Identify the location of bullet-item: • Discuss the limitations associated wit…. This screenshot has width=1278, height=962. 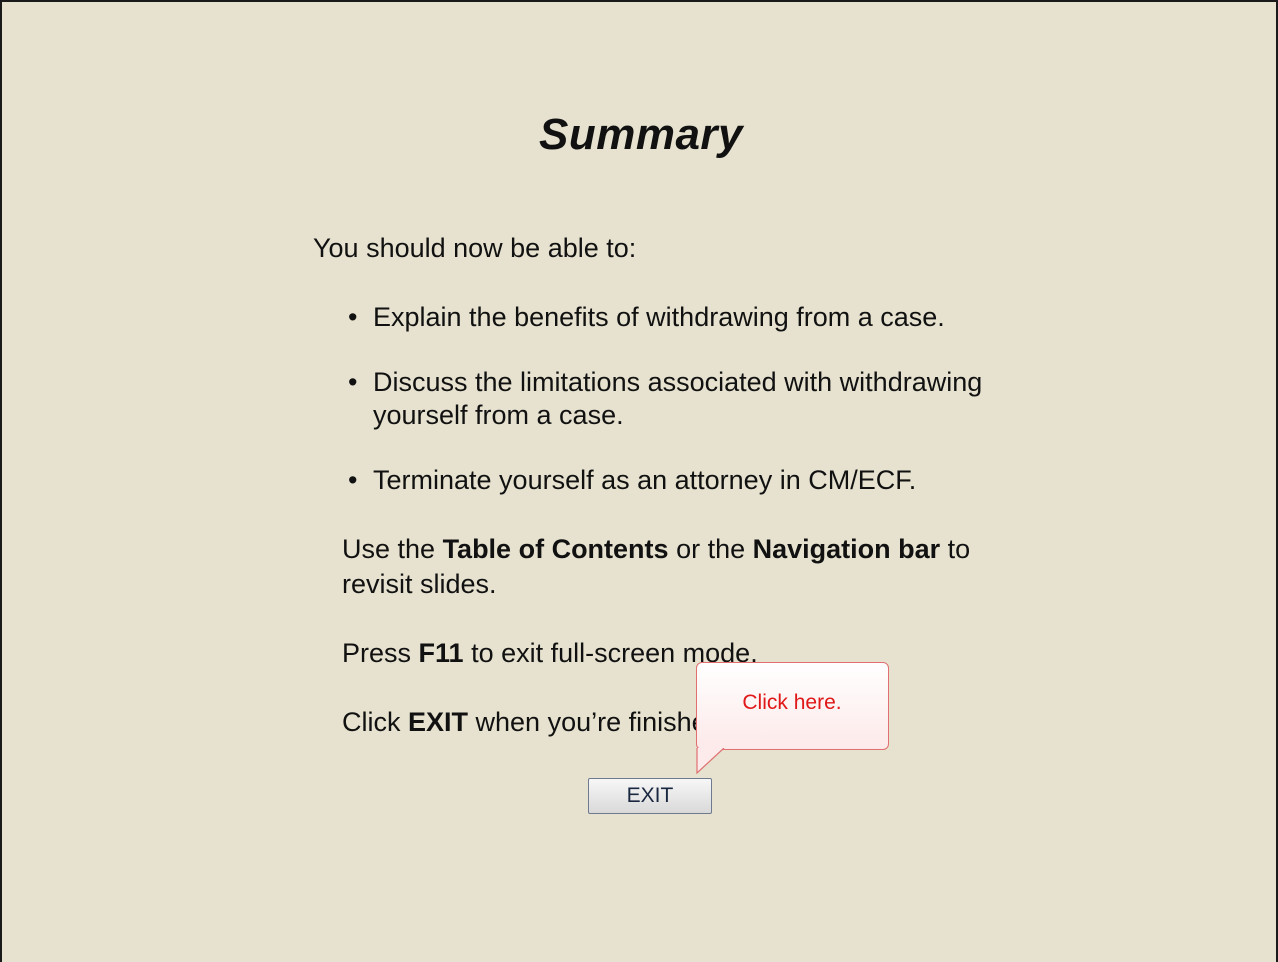
(668, 399).